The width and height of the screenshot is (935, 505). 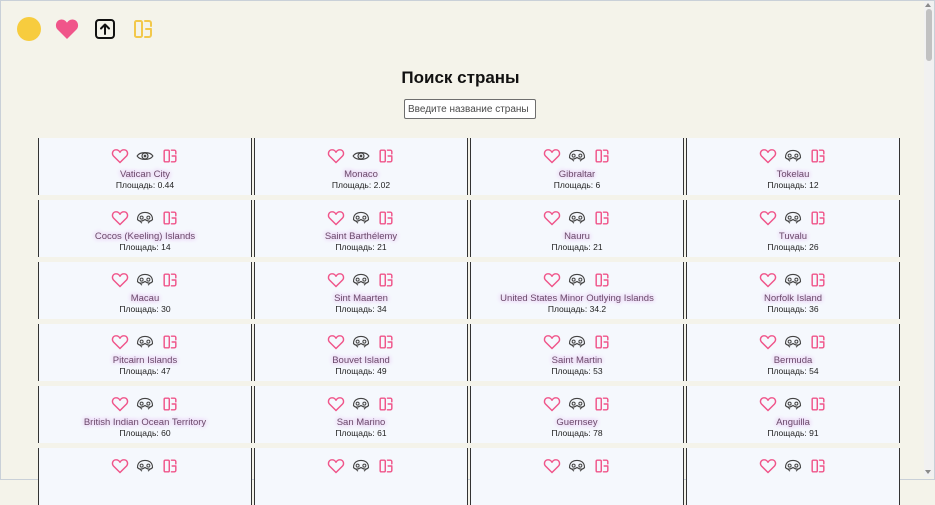 I want to click on country-card: Vatican City Площадь: 0.44, so click(x=145, y=166).